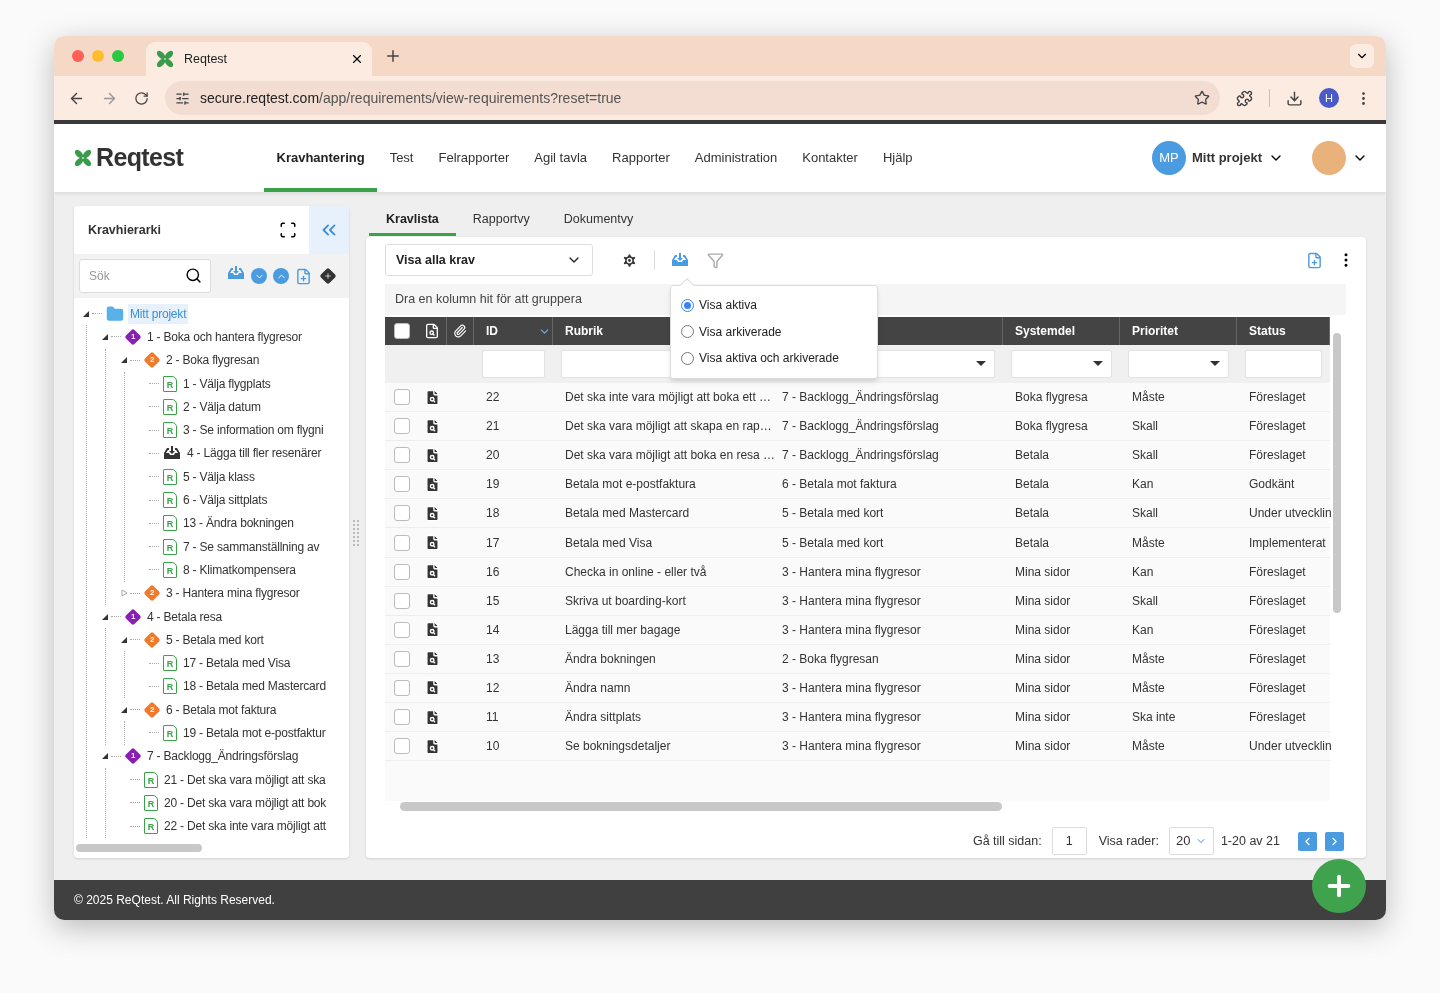  I want to click on table-cell: 11, so click(492, 717).